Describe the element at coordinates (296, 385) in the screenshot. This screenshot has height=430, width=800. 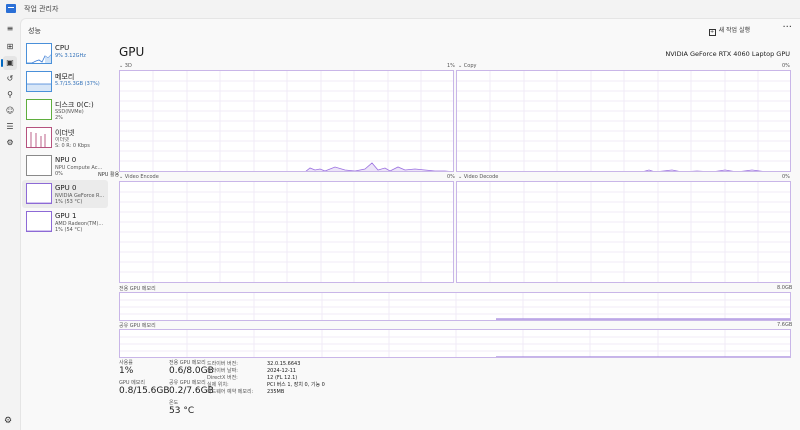
I see `info-value: PCI 버스 1, 장치 0, 기능 0` at that location.